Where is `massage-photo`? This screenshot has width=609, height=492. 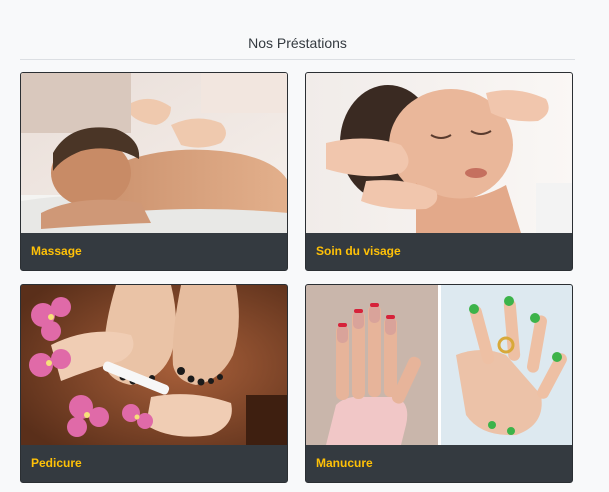 massage-photo is located at coordinates (154, 153).